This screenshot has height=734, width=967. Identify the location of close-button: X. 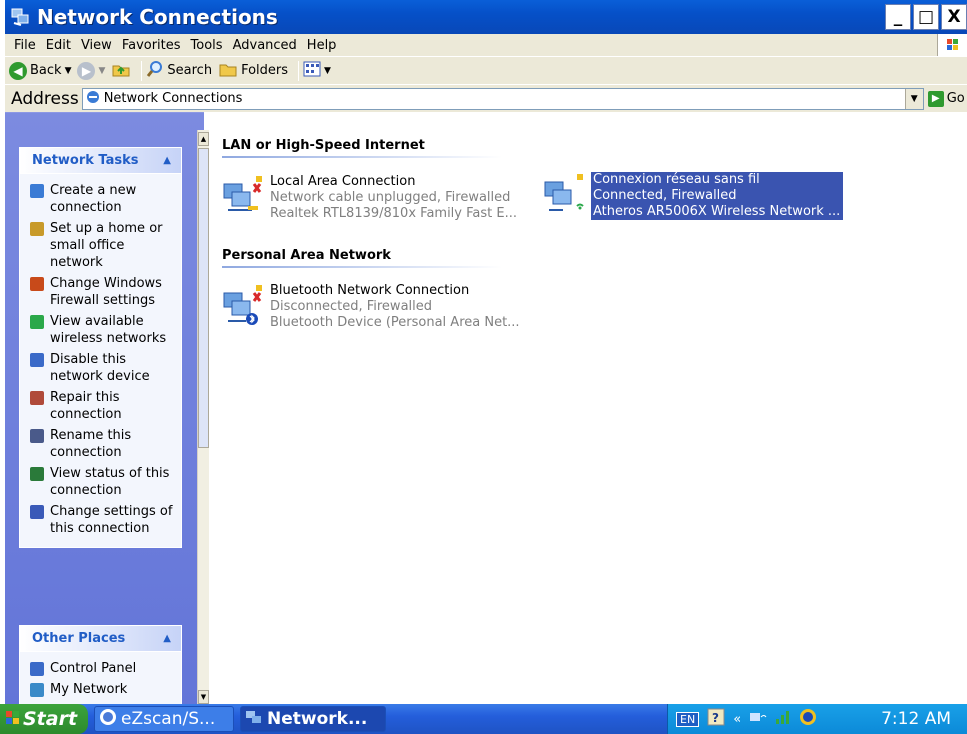
(954, 17).